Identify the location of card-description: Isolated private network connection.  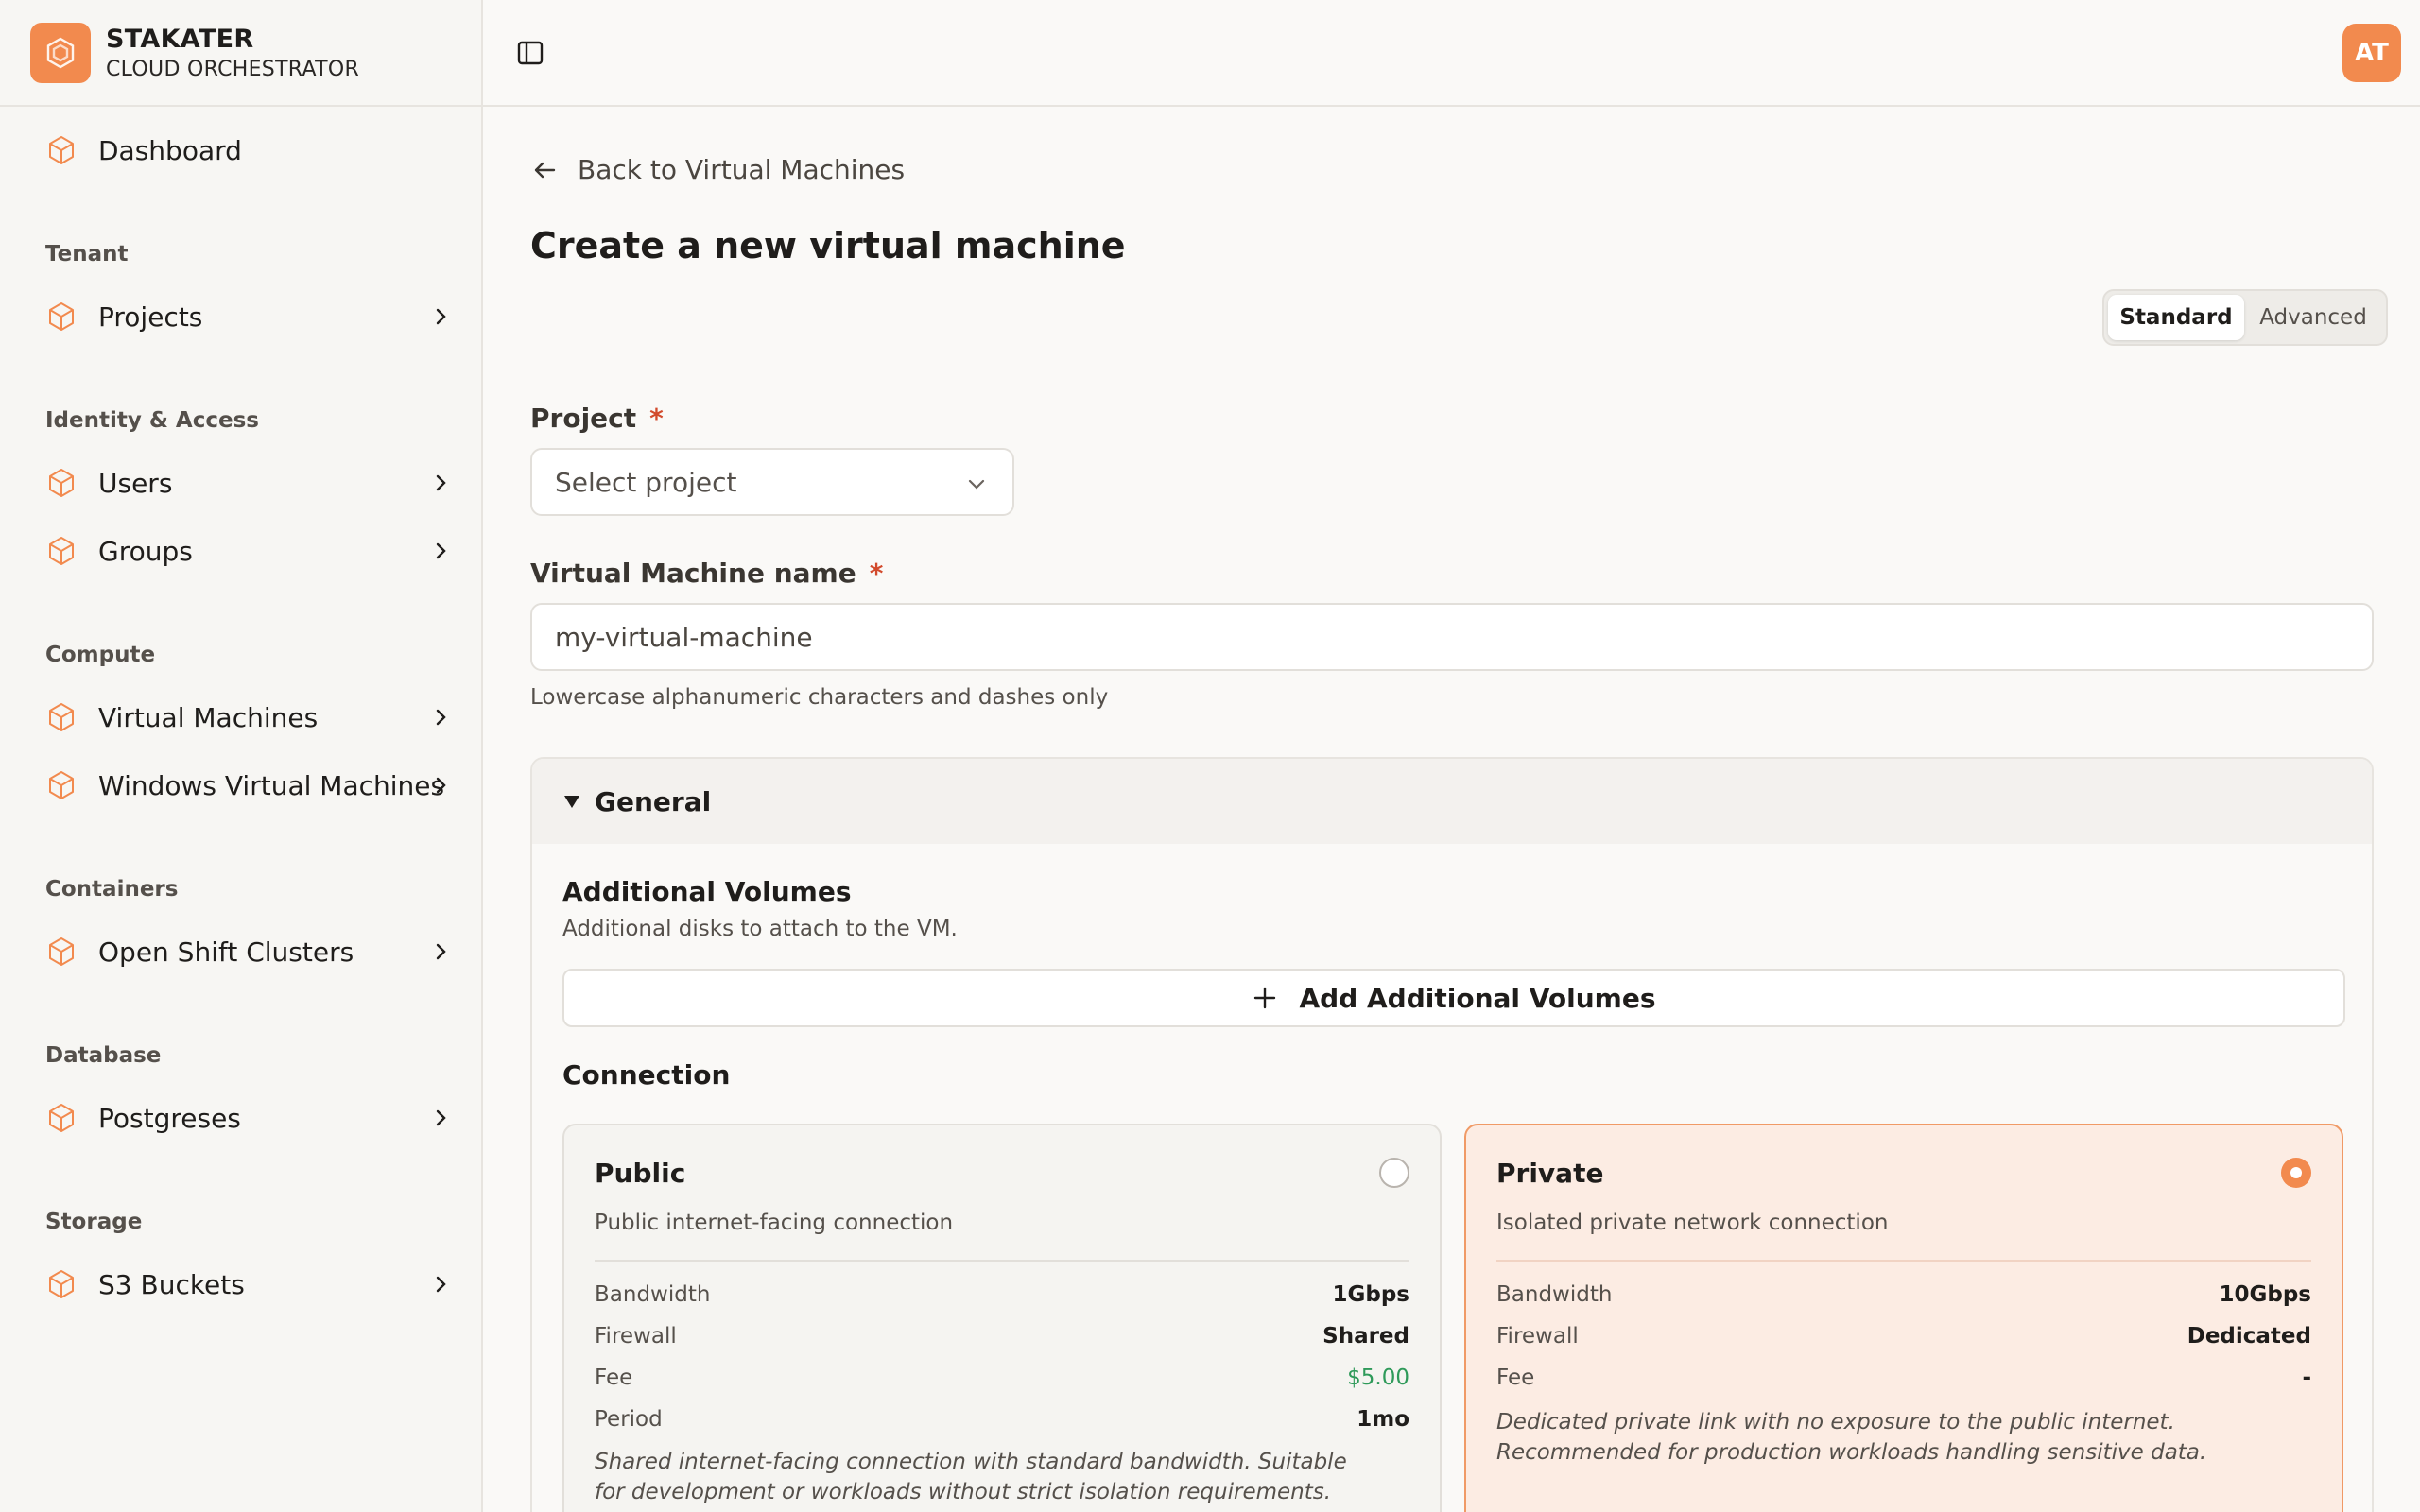
(1693, 1223).